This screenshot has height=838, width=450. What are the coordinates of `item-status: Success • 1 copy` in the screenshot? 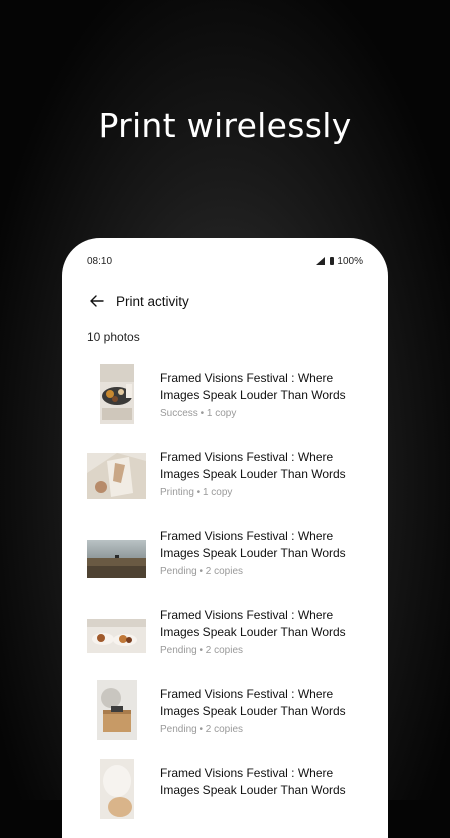 It's located at (198, 413).